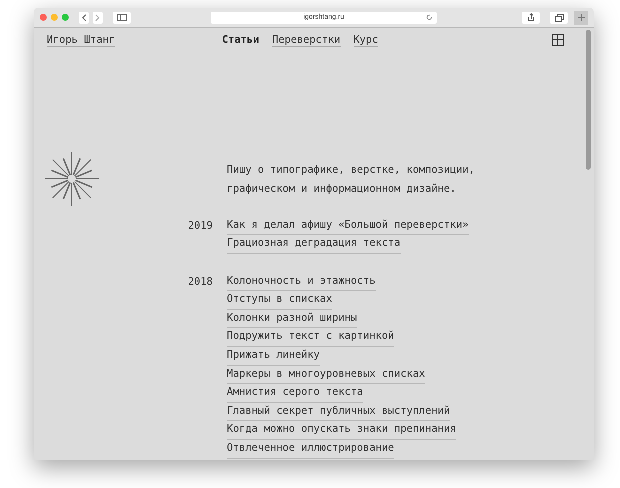 The height and width of the screenshot is (488, 620). I want to click on chevron-right-icon, so click(98, 18).